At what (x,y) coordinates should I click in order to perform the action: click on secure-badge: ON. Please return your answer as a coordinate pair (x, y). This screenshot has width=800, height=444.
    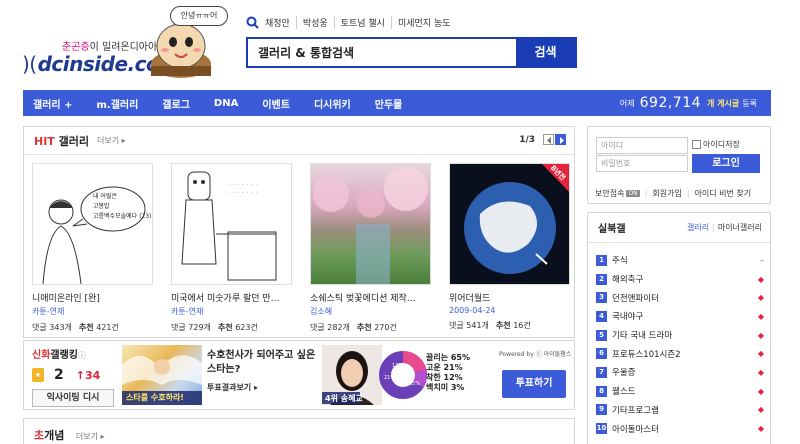
    Looking at the image, I should click on (633, 193).